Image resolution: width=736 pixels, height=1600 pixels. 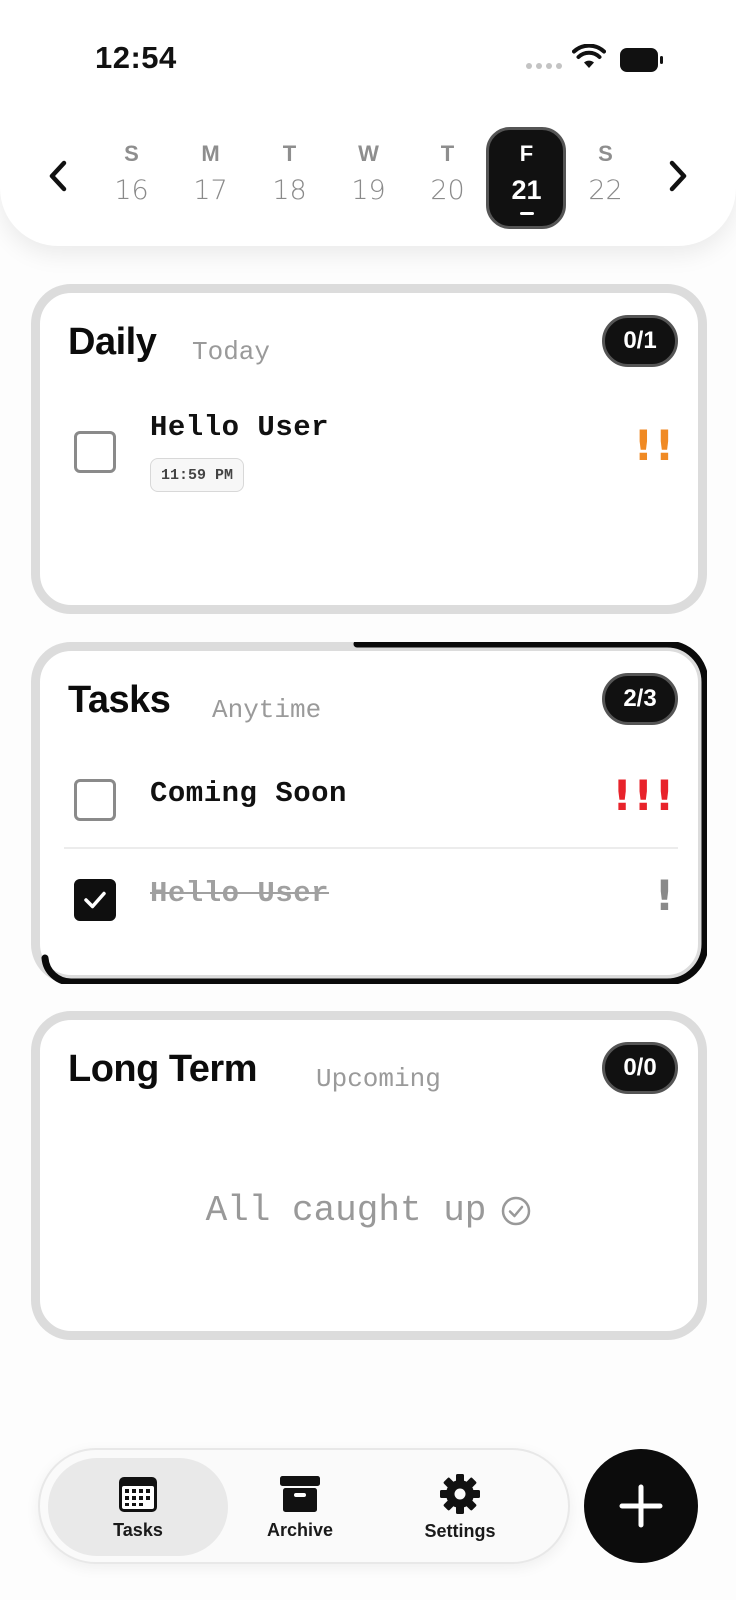 I want to click on tab-tasks: Tasks, so click(x=138, y=1507).